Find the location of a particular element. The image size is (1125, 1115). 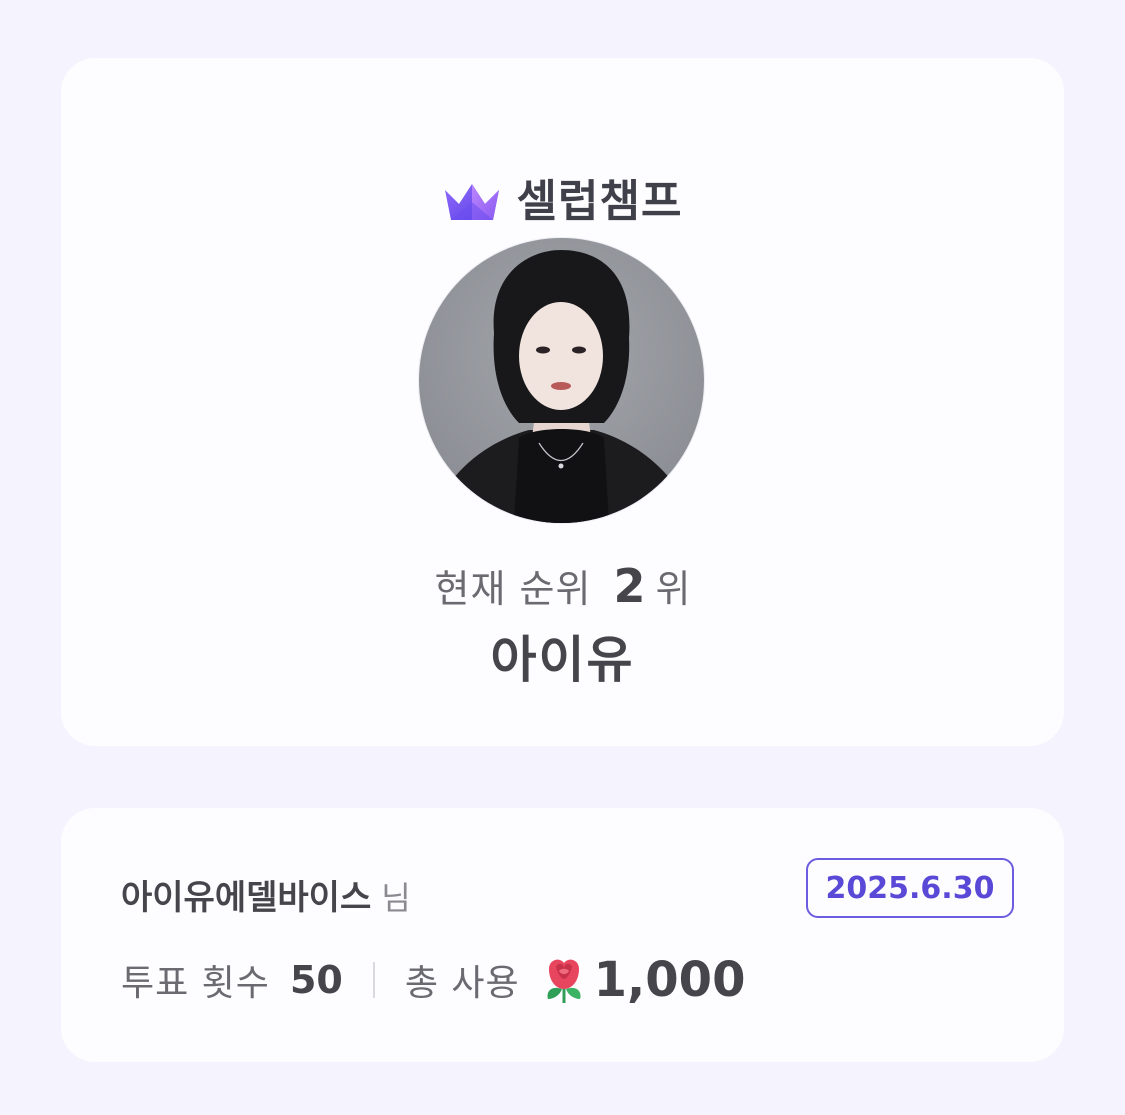

voter-info: 아이유에델바이스 님 is located at coordinates (266, 894).